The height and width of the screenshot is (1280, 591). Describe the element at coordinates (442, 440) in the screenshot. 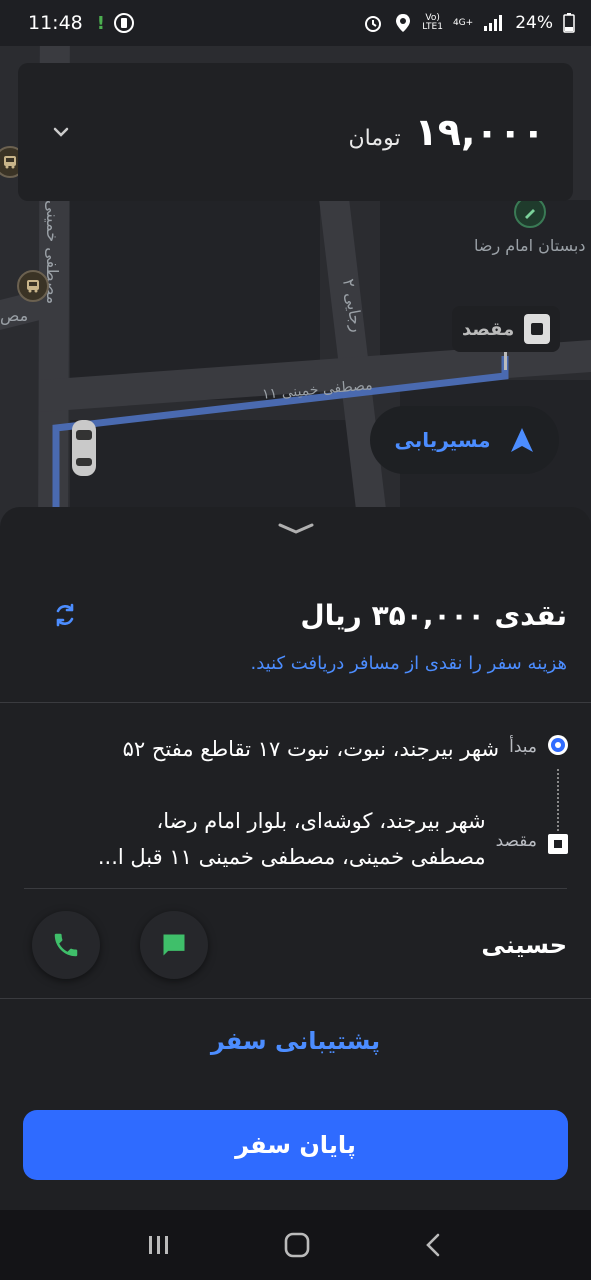

I see `navigate-label: مسیریابی` at that location.